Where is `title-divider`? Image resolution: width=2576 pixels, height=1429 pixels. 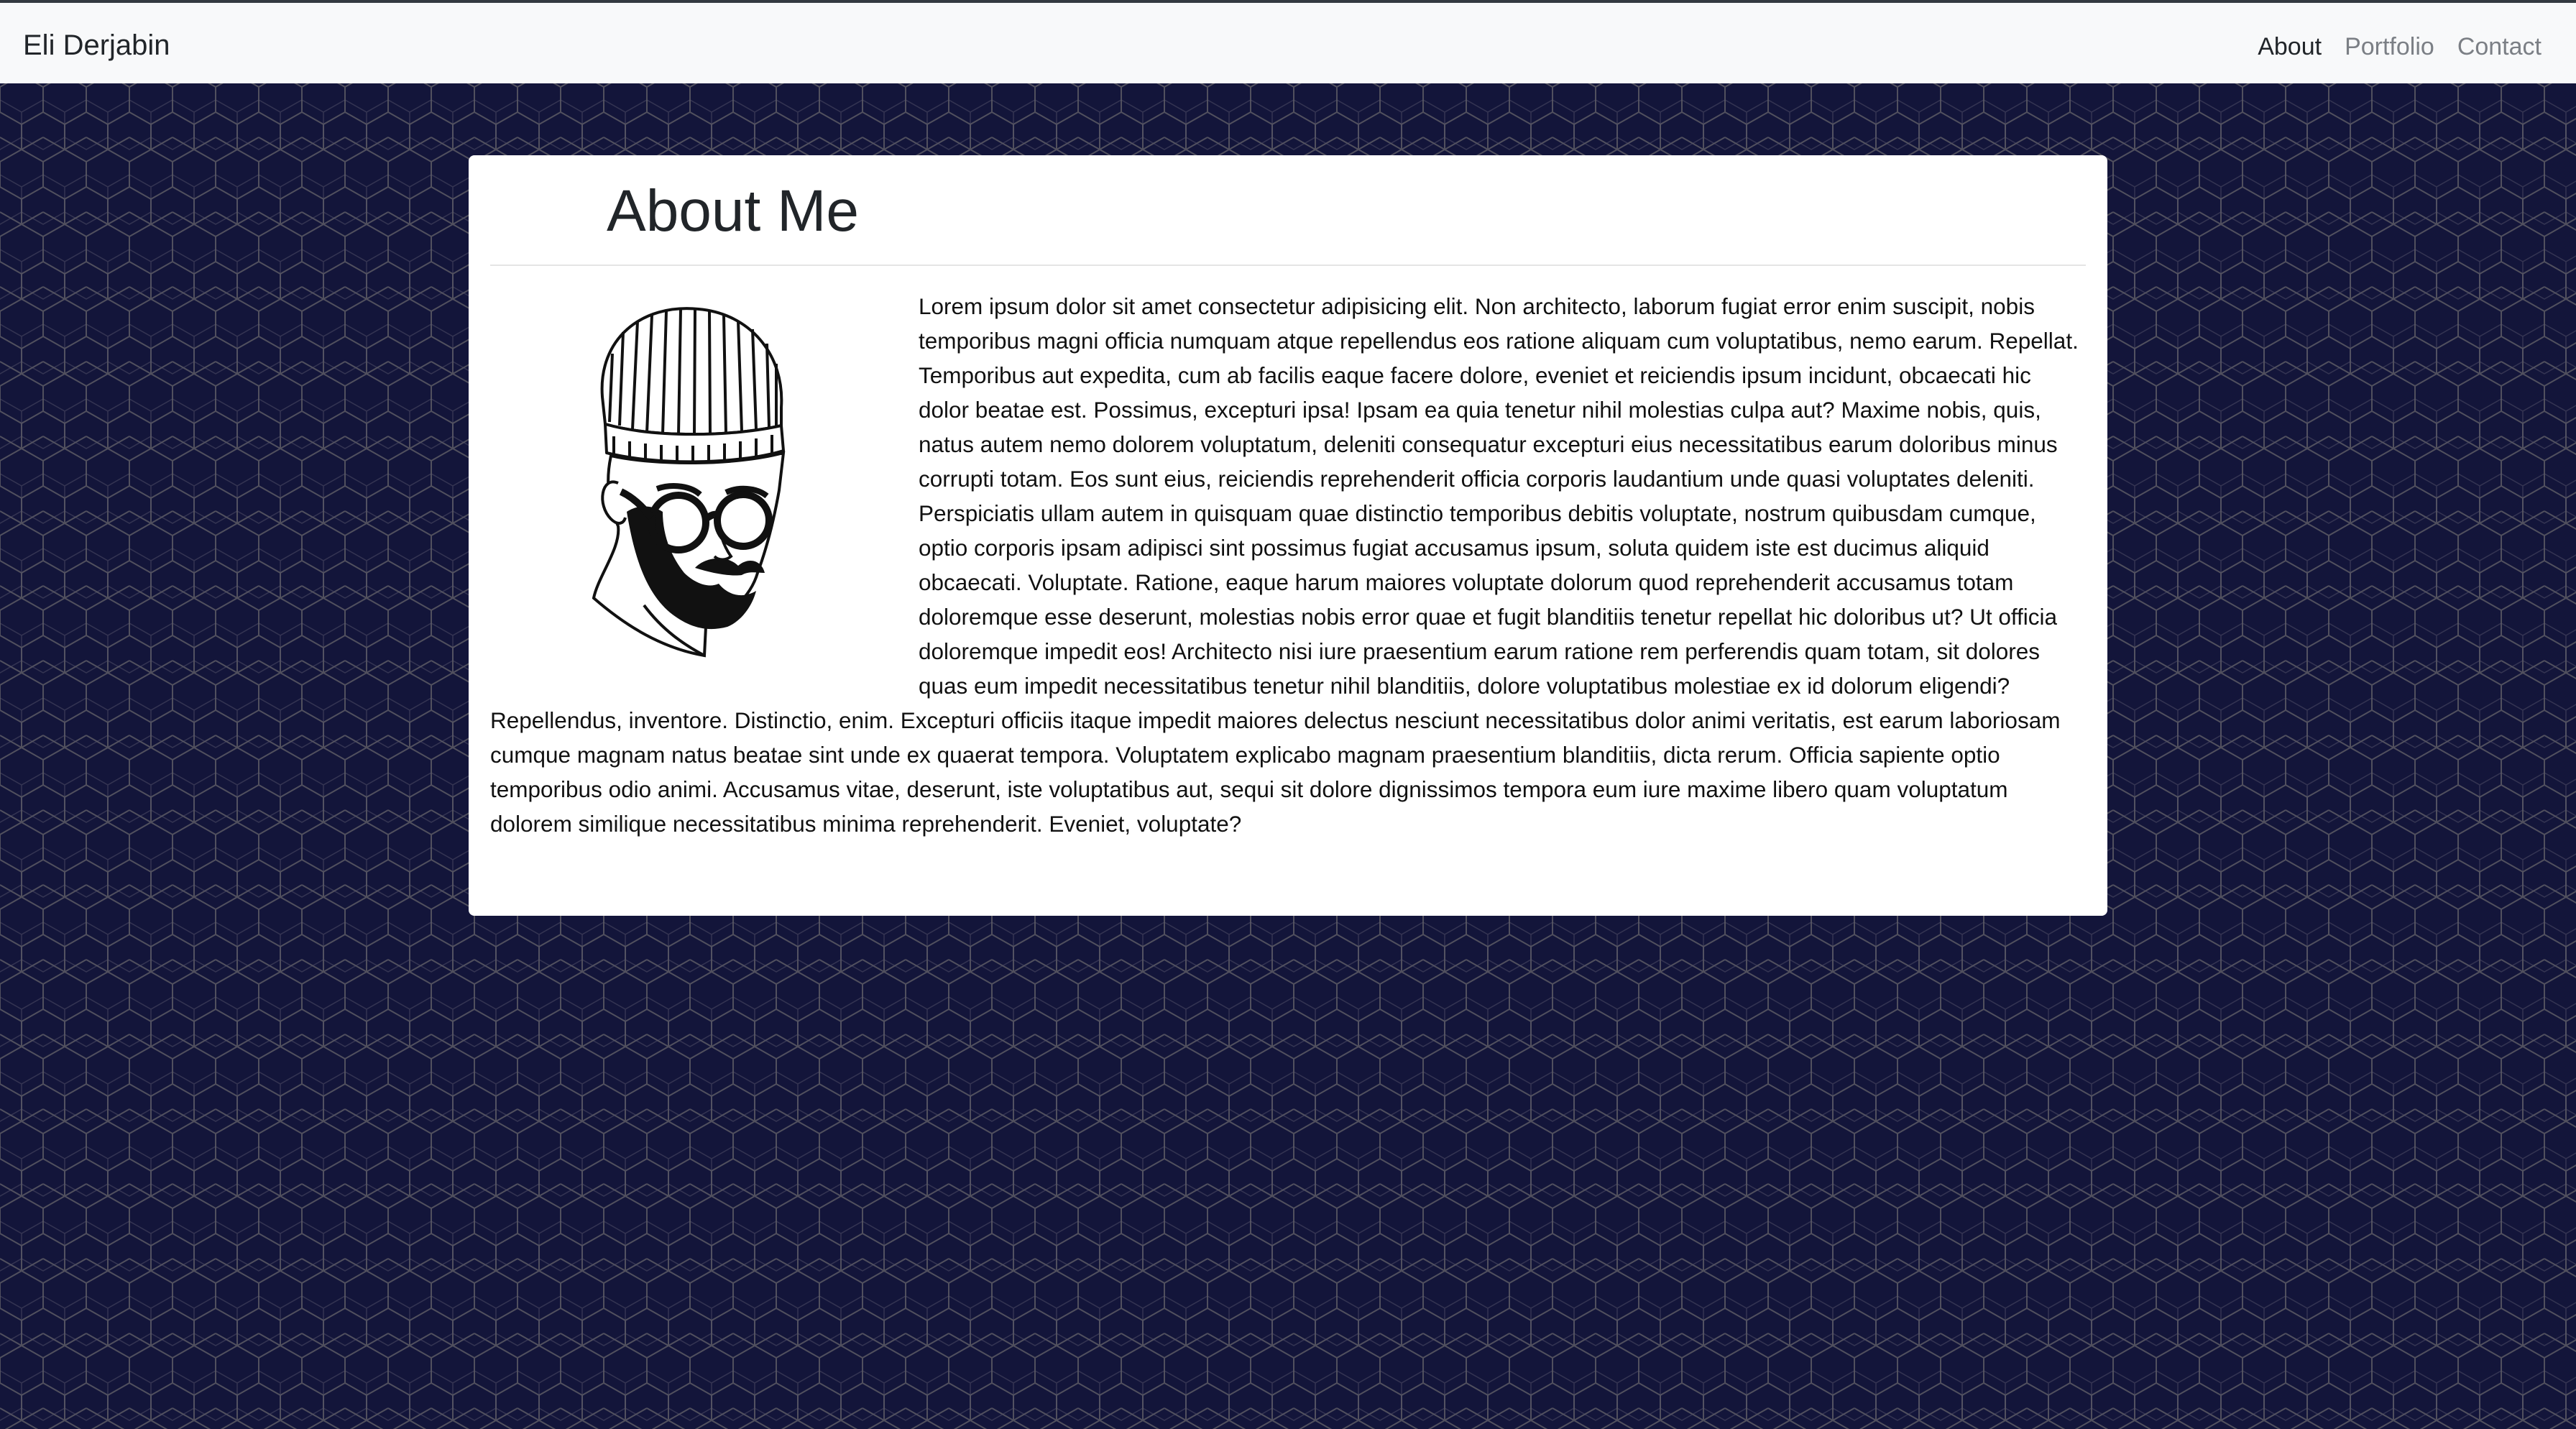
title-divider is located at coordinates (1288, 265).